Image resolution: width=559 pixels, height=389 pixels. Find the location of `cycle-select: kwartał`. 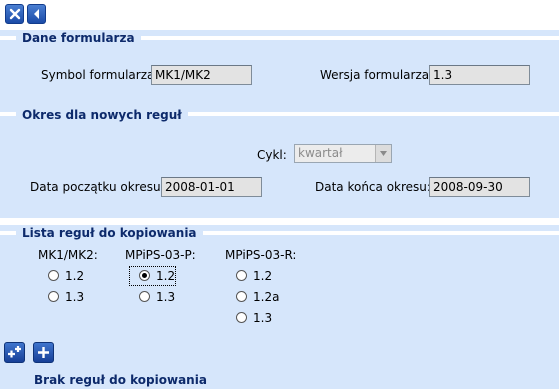

cycle-select: kwartał is located at coordinates (343, 153).